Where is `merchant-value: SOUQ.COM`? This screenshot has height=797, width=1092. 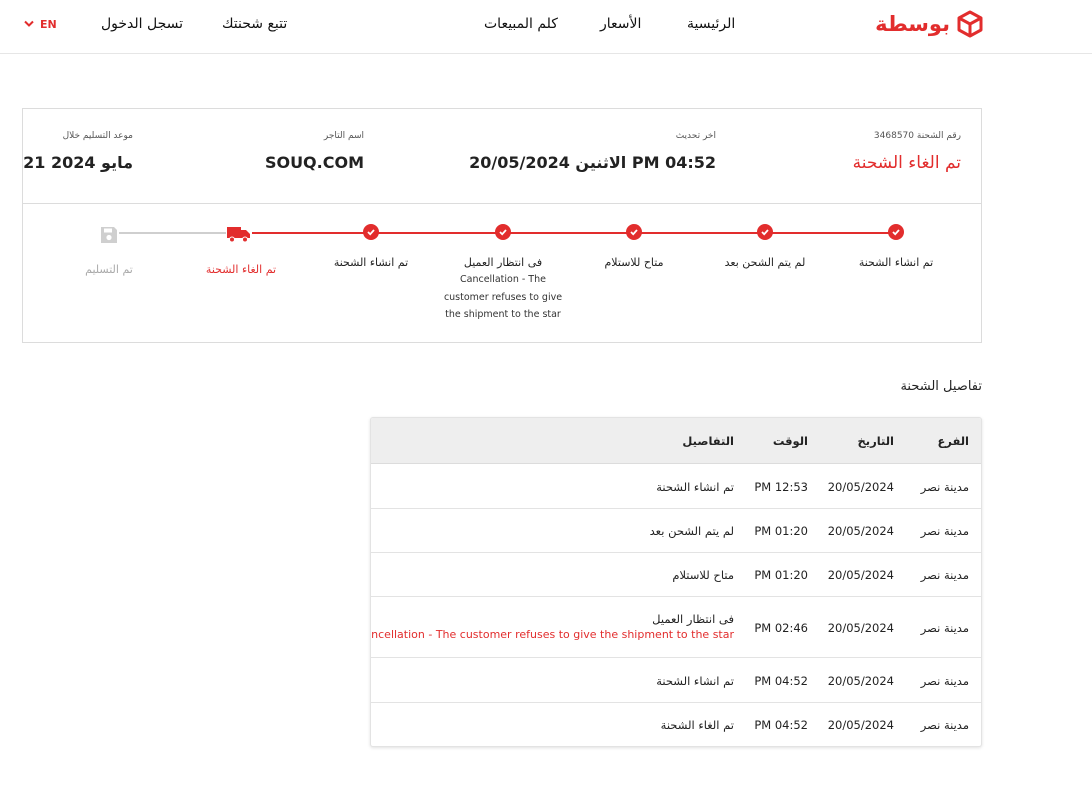
merchant-value: SOUQ.COM is located at coordinates (314, 162).